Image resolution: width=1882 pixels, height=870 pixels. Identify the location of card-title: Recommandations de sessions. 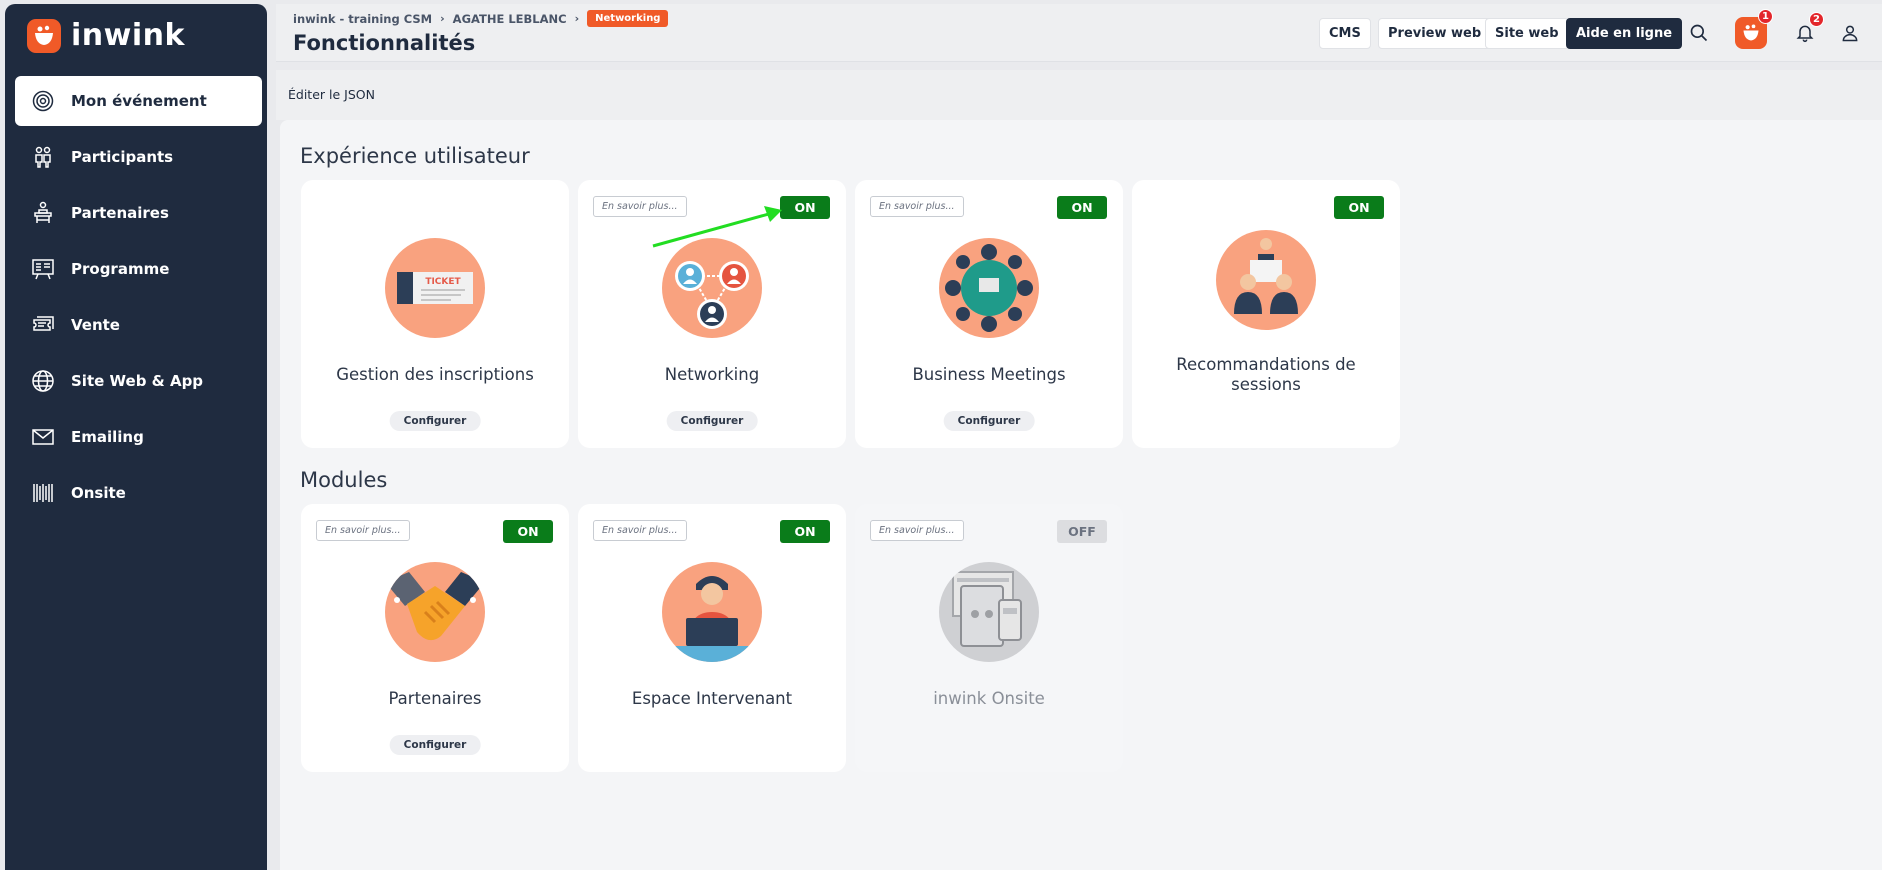
(1266, 374).